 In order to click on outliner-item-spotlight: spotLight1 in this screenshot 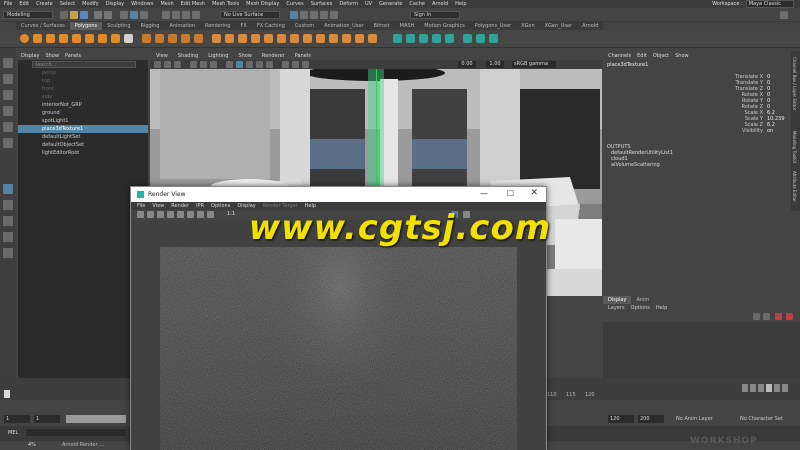, I will do `click(83, 121)`.